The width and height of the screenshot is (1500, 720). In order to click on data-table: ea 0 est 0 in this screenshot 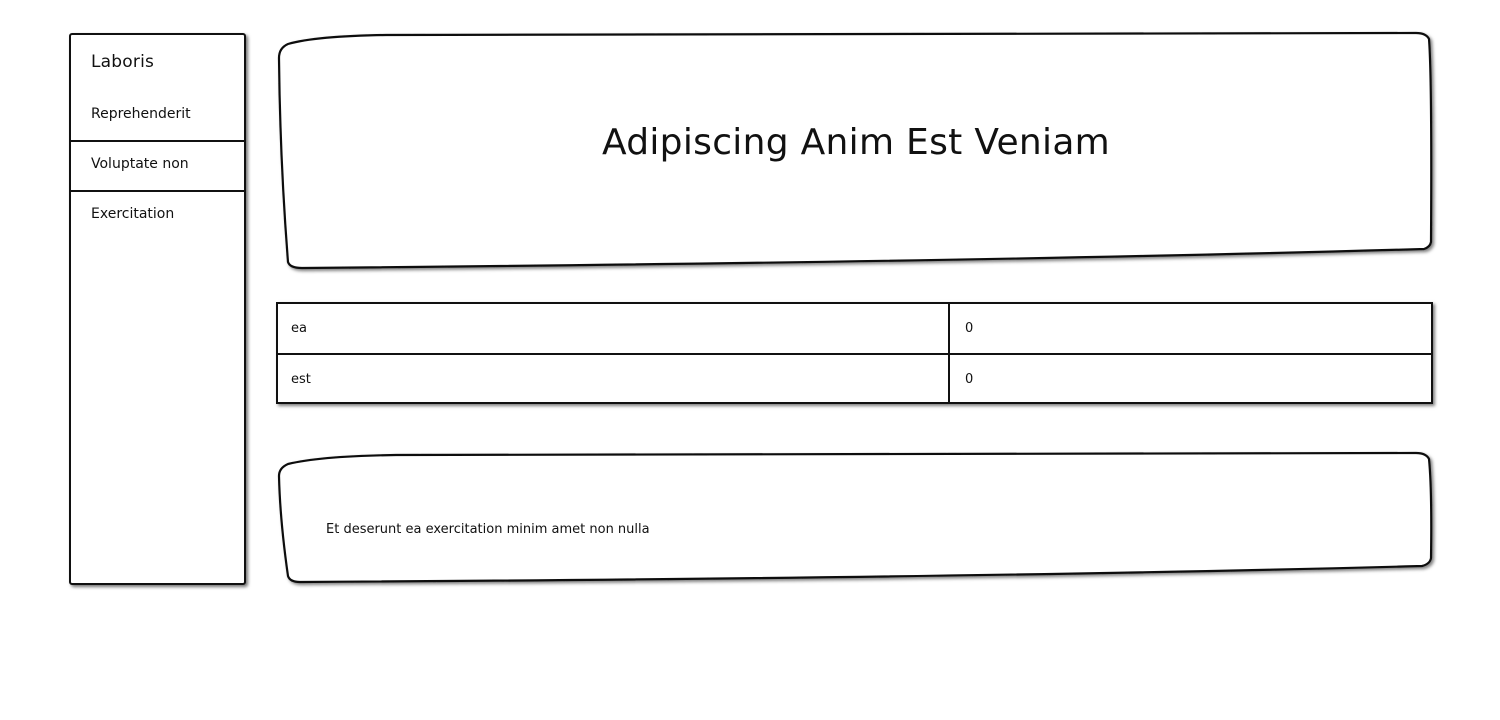, I will do `click(854, 353)`.